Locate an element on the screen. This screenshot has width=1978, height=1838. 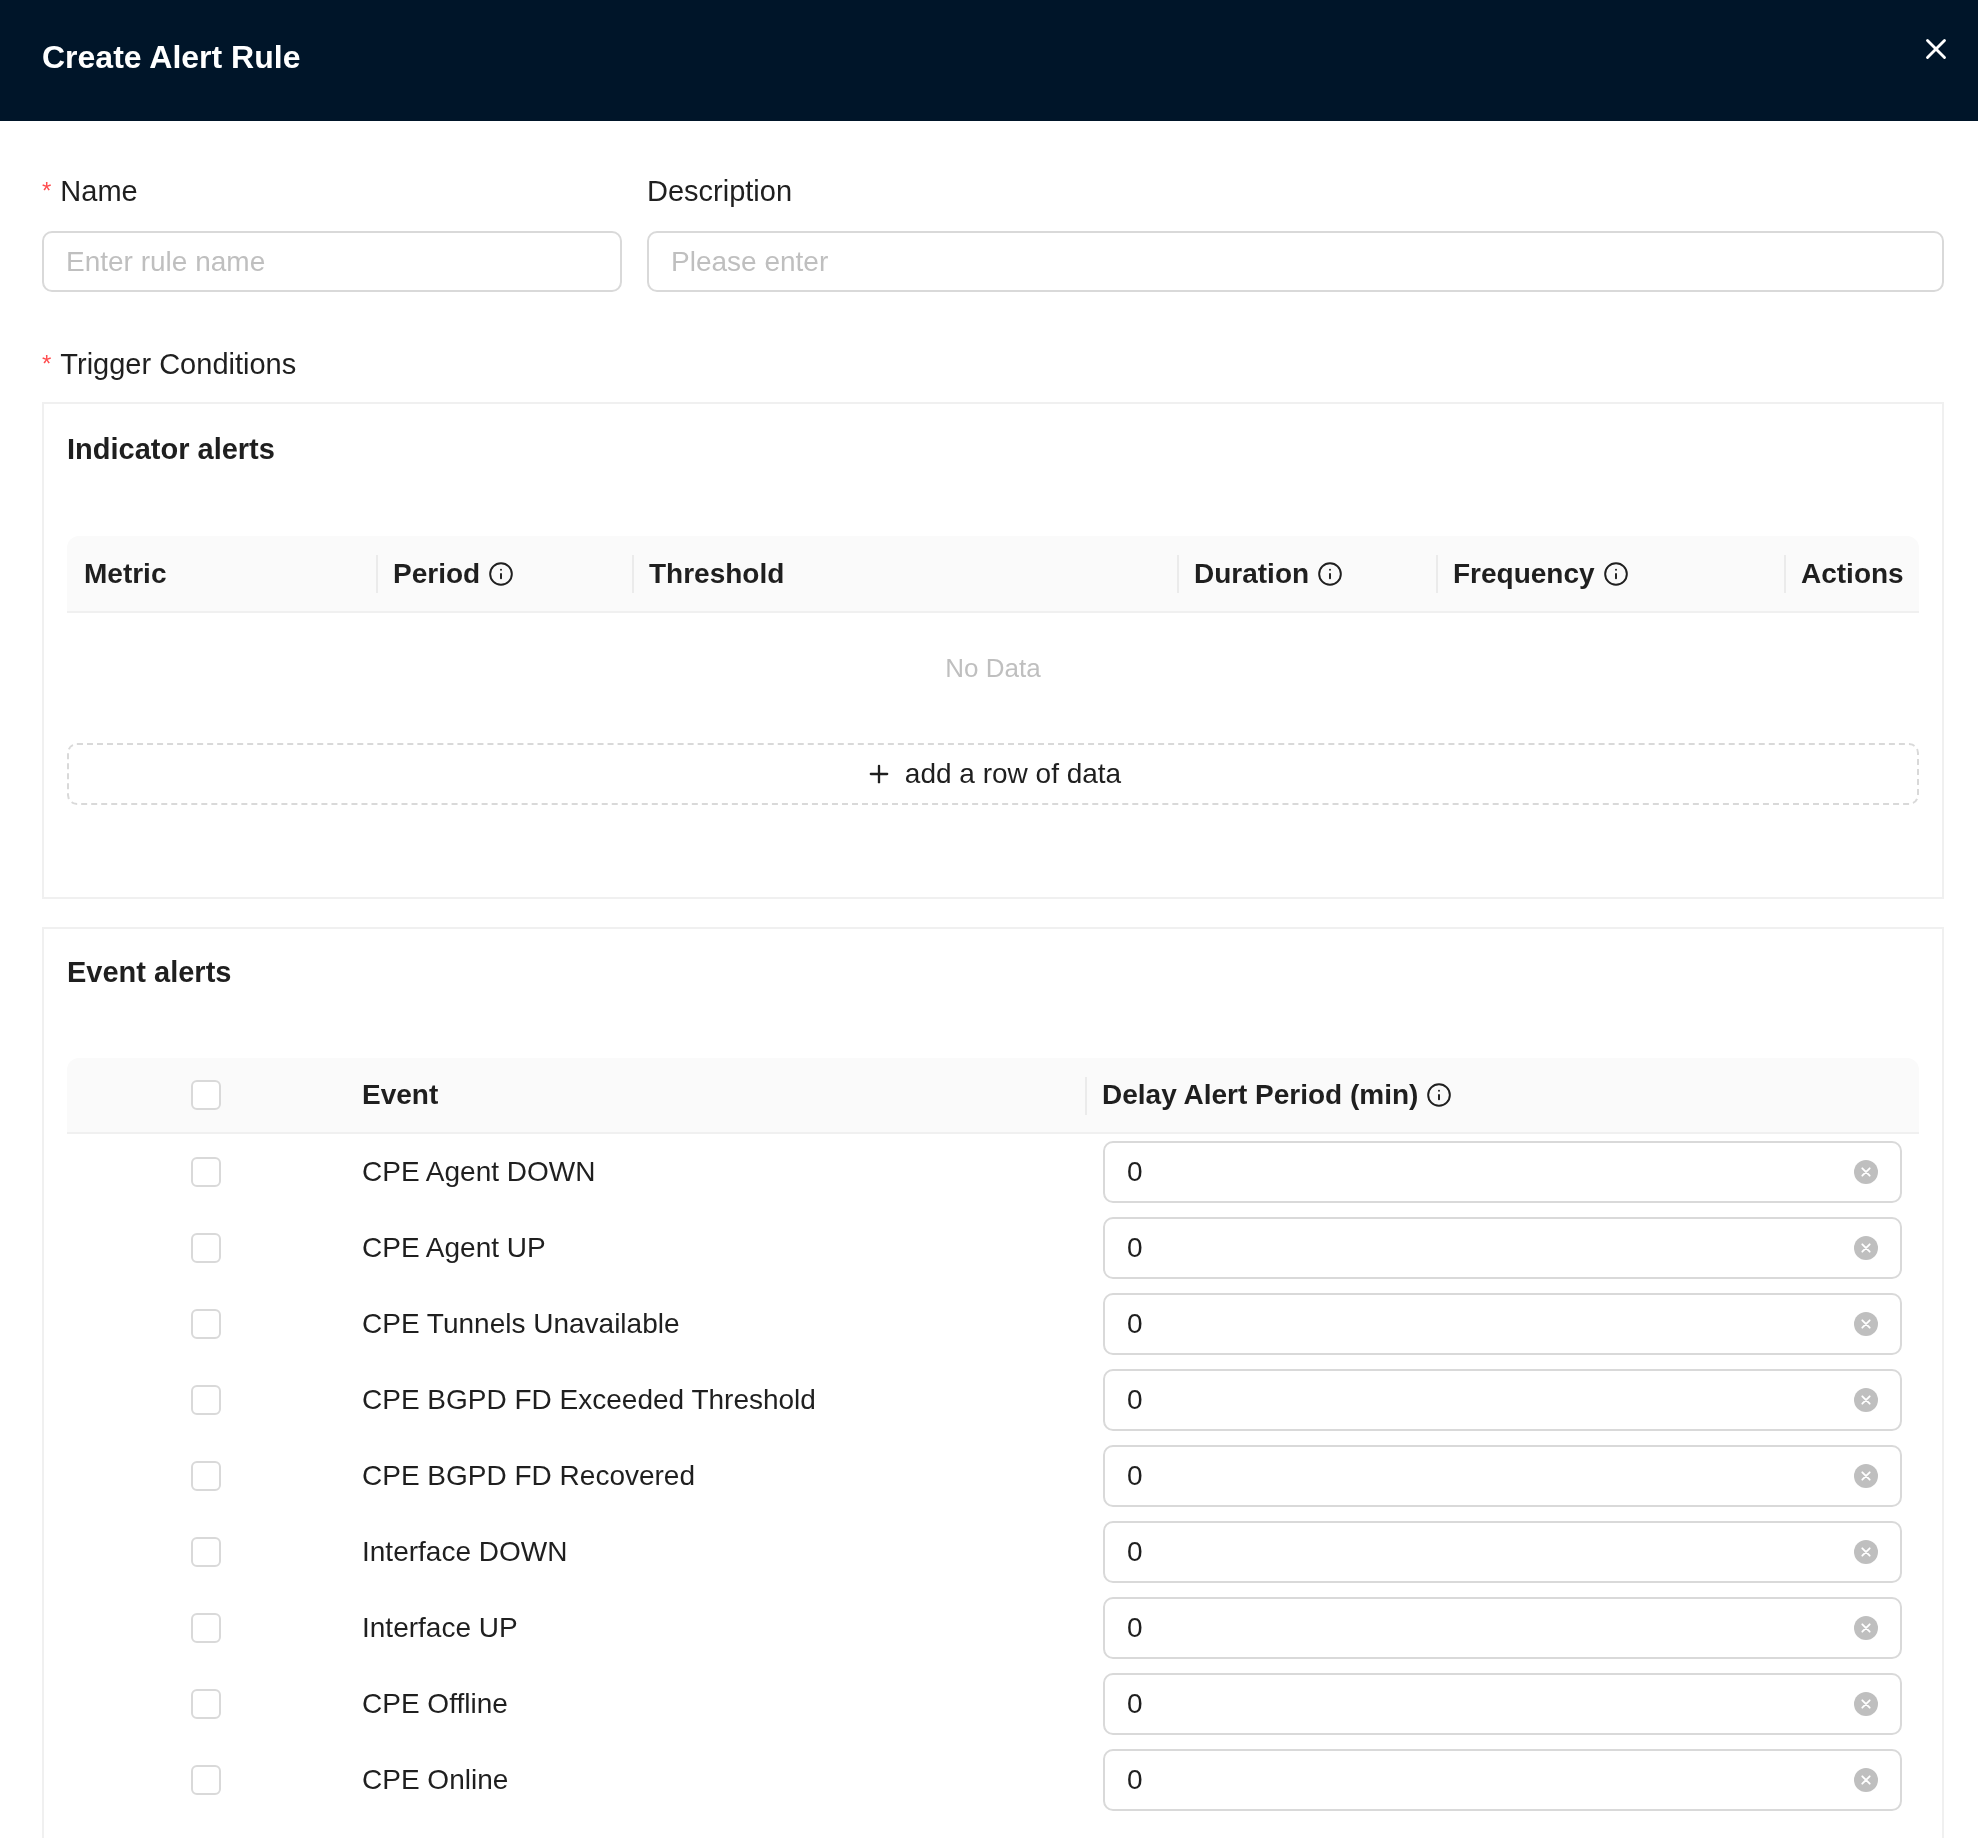
event-name: CPE Online is located at coordinates (435, 1779).